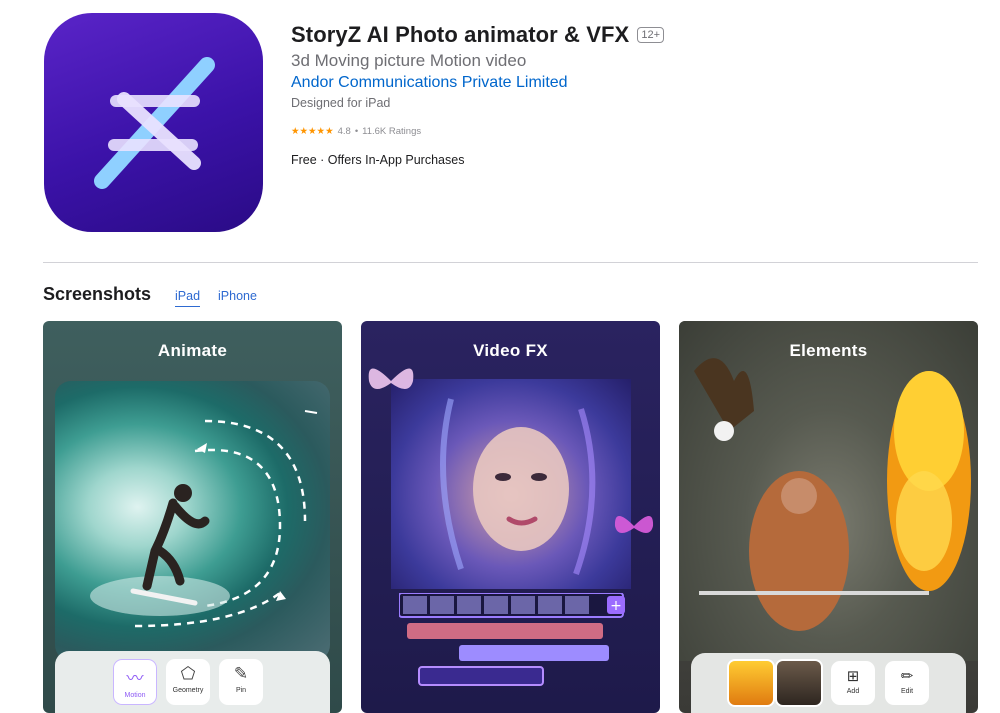 The width and height of the screenshot is (1000, 713). I want to click on geometry-icon: ⬠, so click(188, 673).